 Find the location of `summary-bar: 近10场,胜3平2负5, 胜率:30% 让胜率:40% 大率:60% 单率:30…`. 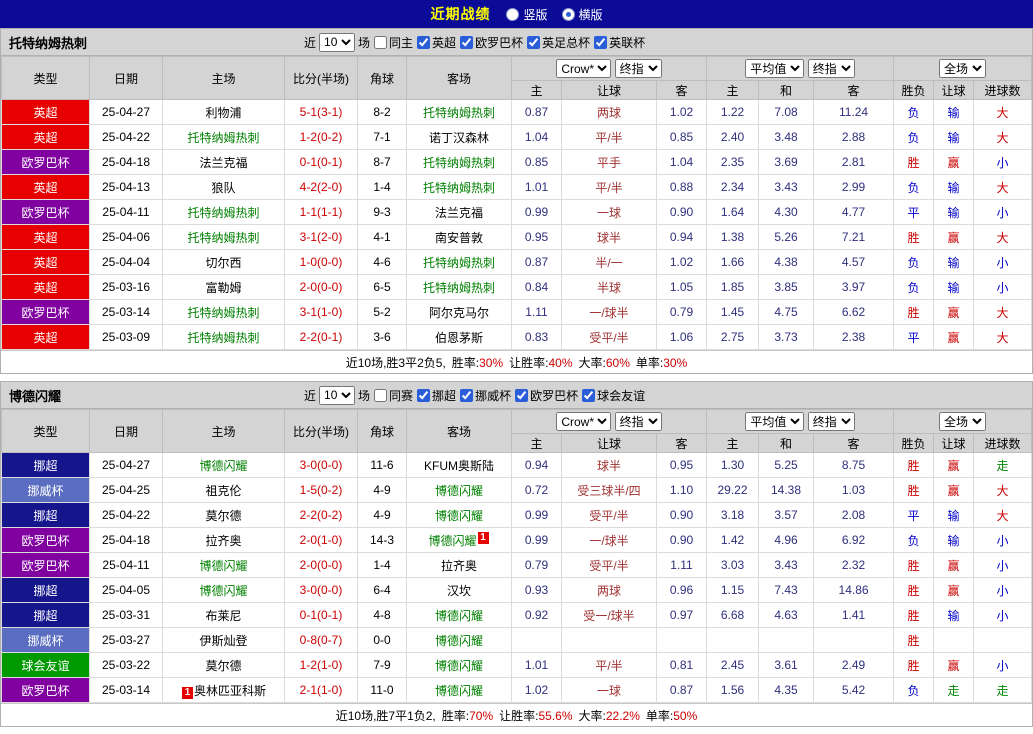

summary-bar: 近10场,胜3平2负5, 胜率:30% 让胜率:40% 大率:60% 单率:30… is located at coordinates (516, 361).